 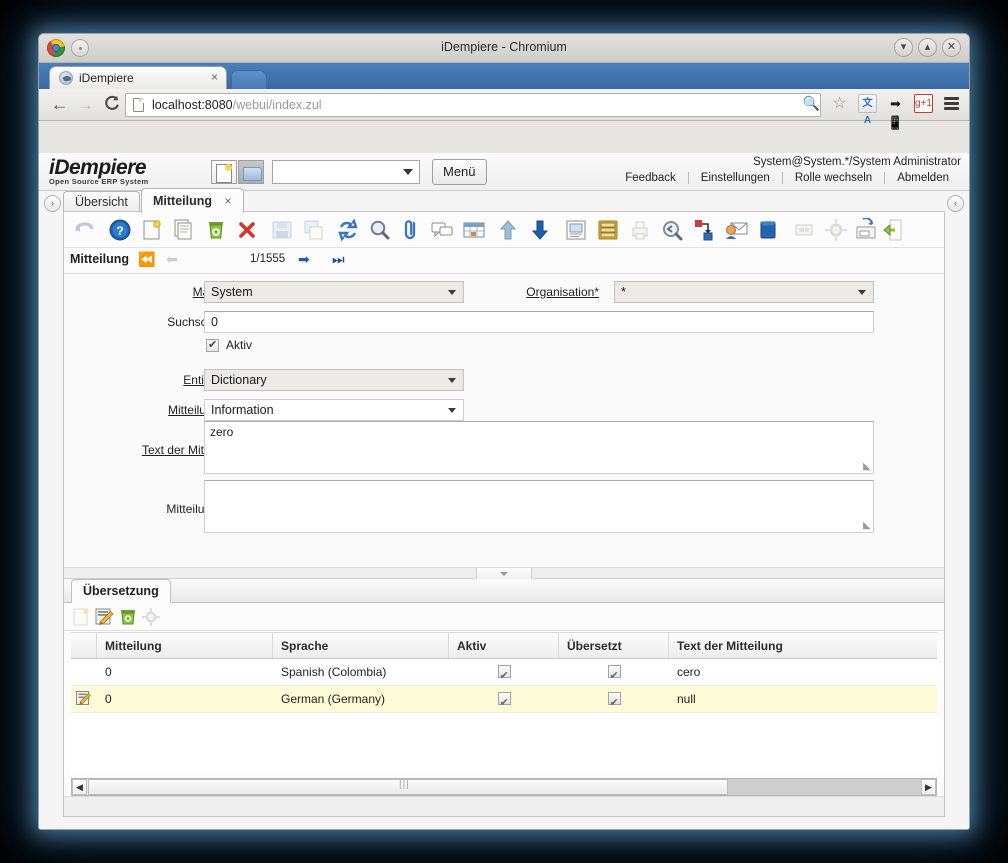 What do you see at coordinates (803, 645) in the screenshot?
I see `grid-col-text: Text der Mitteilung` at bounding box center [803, 645].